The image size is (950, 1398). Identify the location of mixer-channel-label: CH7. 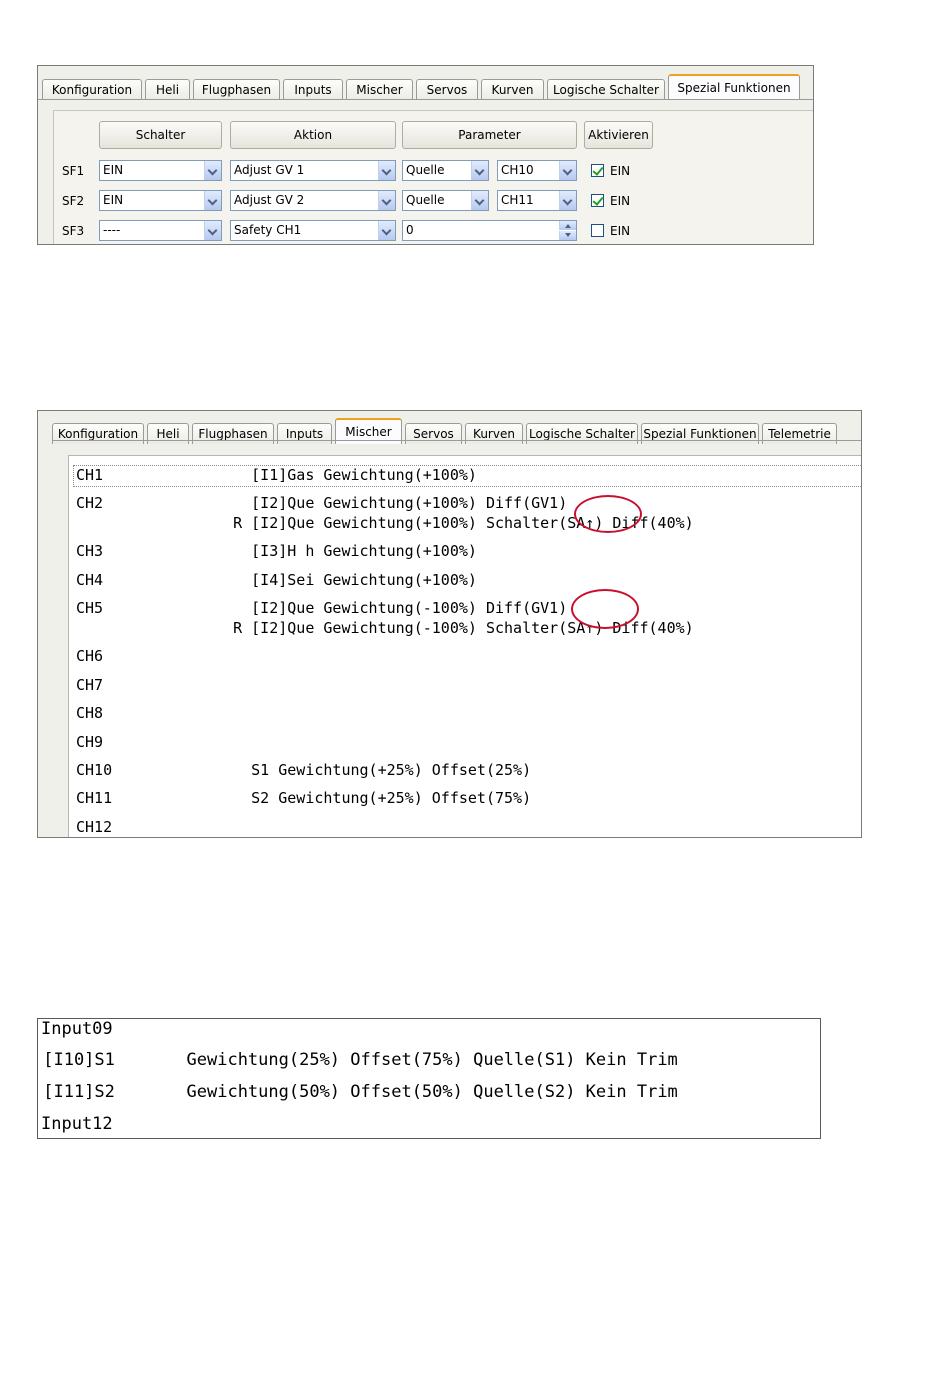
(89, 685).